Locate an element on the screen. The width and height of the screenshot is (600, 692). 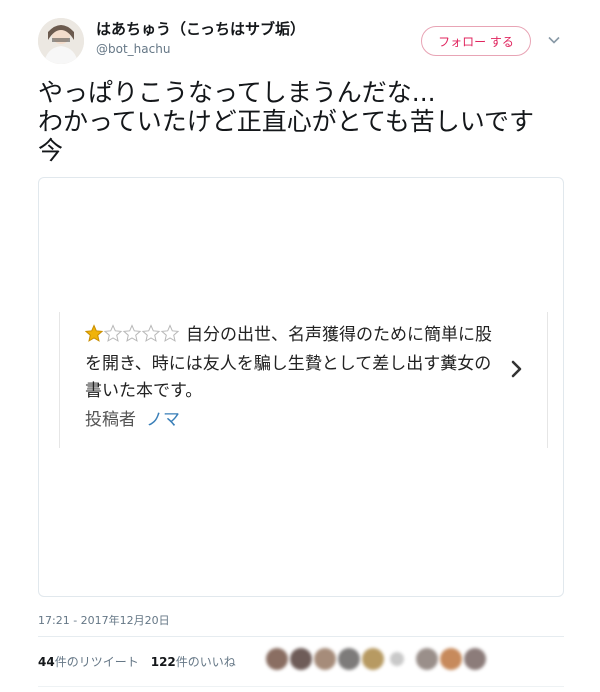
review-left-border is located at coordinates (59, 380).